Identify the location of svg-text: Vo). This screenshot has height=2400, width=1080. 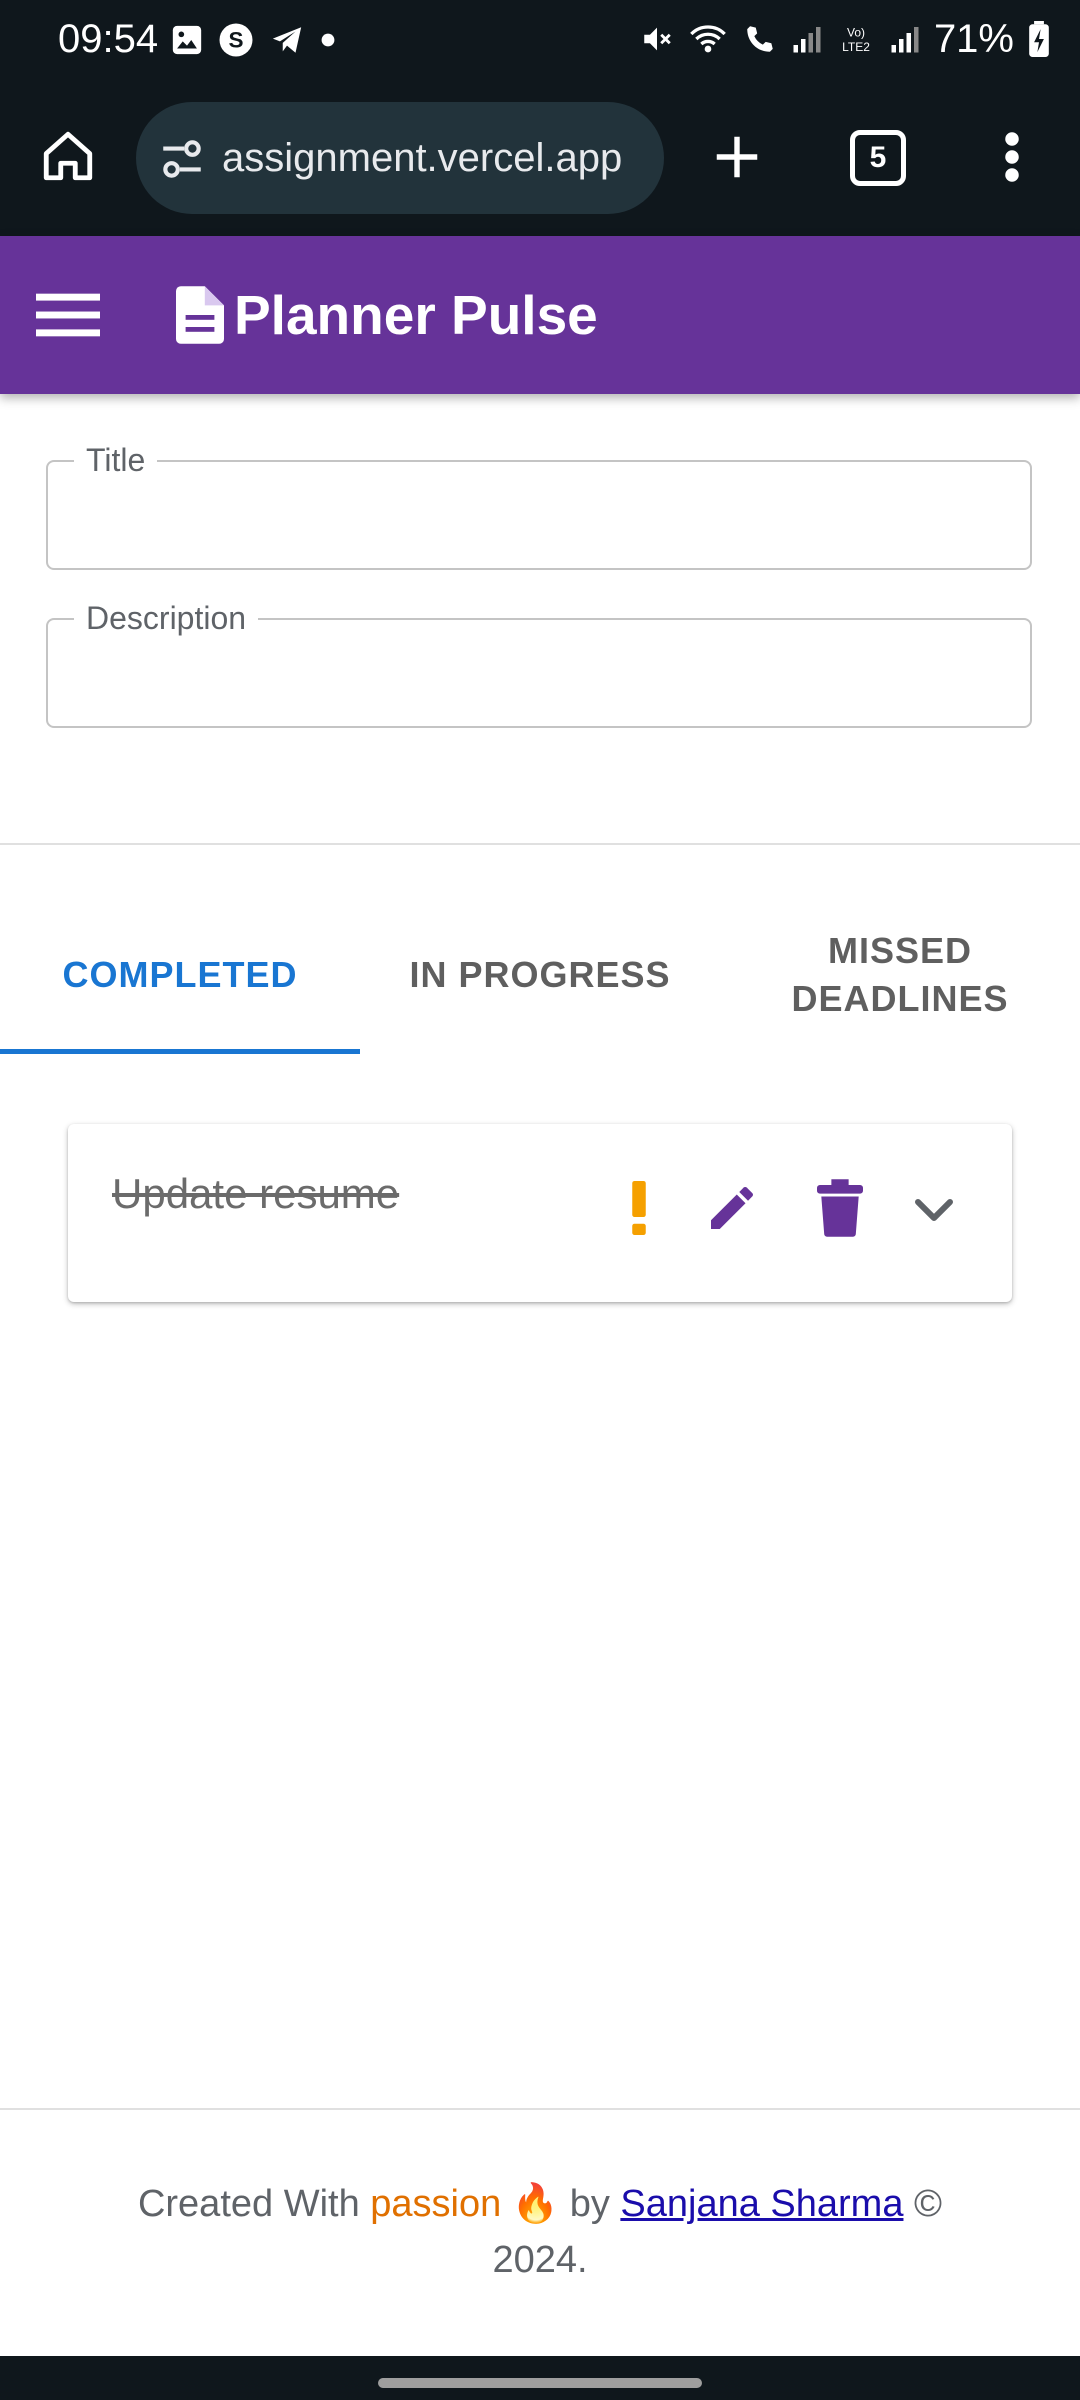
(856, 32).